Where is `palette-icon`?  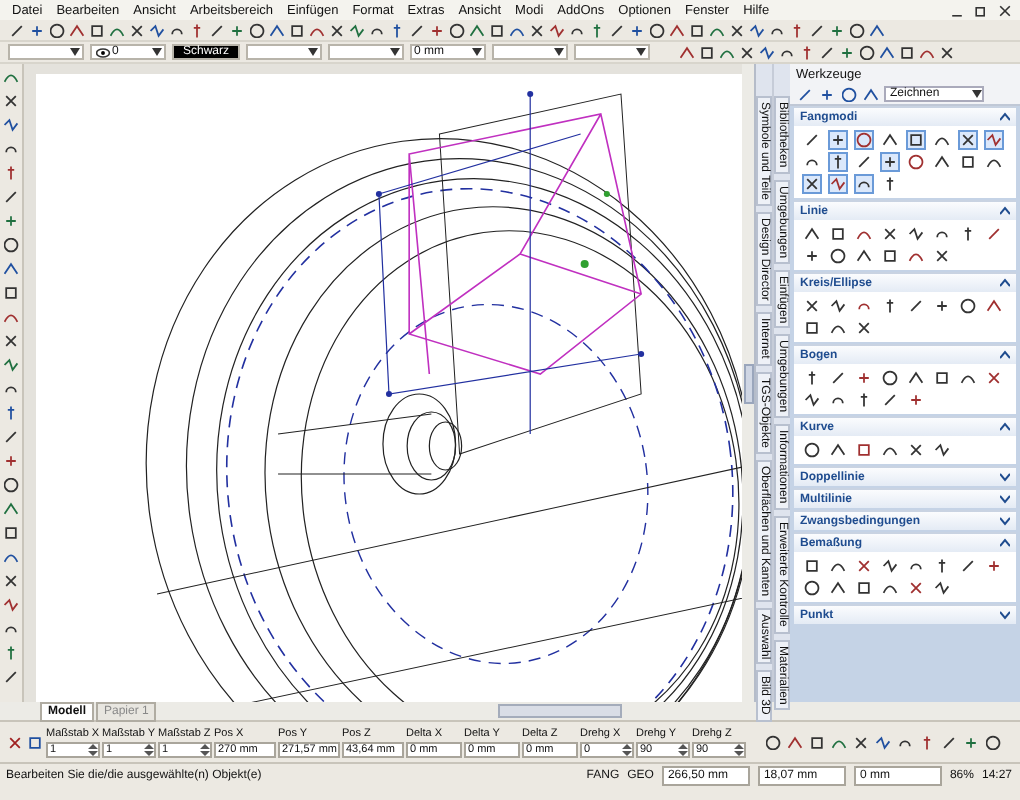 palette-icon is located at coordinates (805, 94).